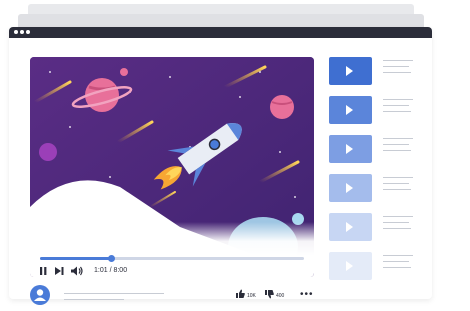  I want to click on progress-knob, so click(112, 258).